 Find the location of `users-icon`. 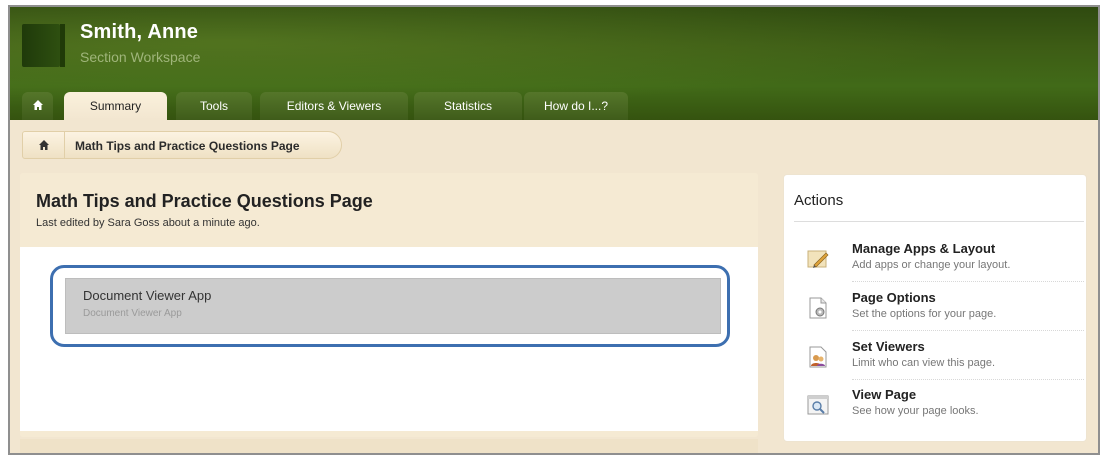

users-icon is located at coordinates (818, 357).